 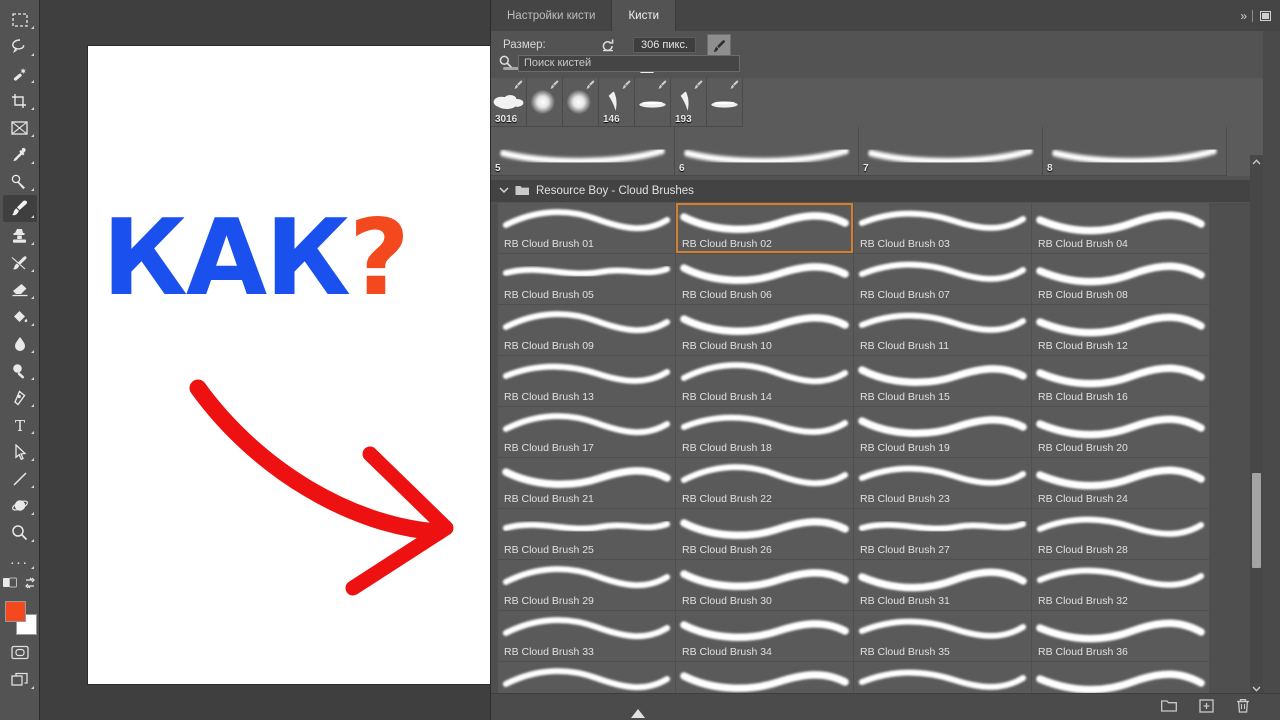 What do you see at coordinates (20, 532) in the screenshot?
I see `tool-zoom` at bounding box center [20, 532].